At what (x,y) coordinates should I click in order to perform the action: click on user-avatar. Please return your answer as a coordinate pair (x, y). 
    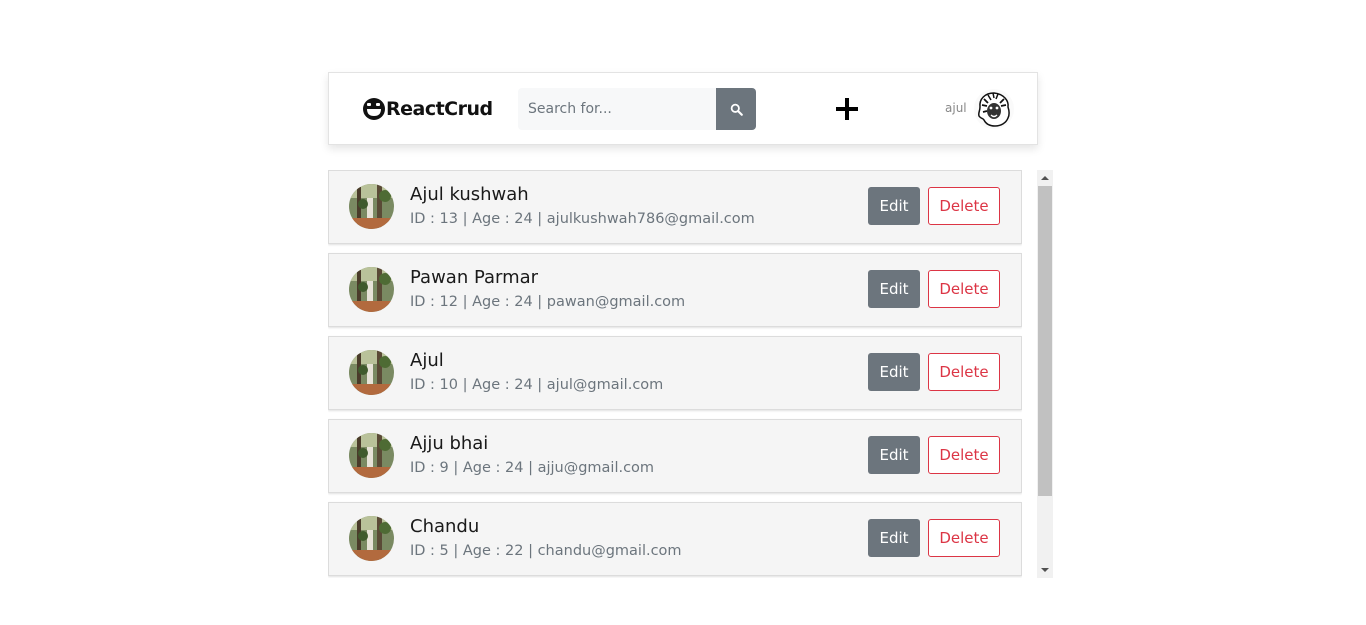
    Looking at the image, I should click on (994, 109).